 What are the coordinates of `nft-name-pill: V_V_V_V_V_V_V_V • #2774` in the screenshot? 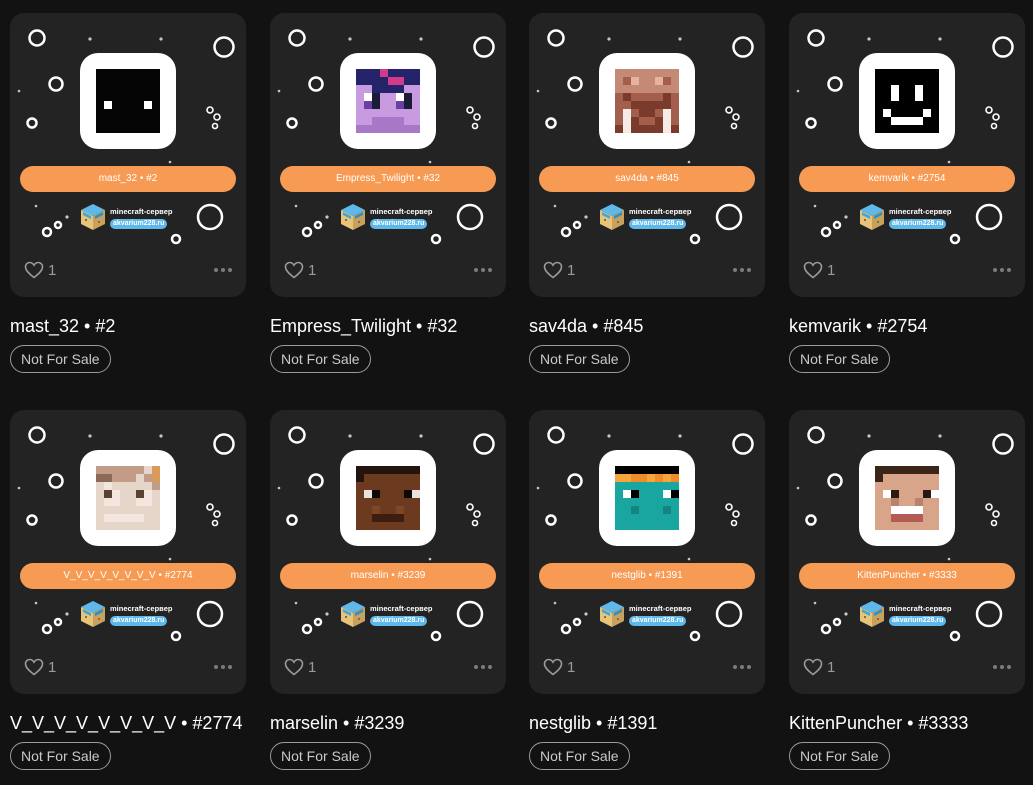 It's located at (128, 576).